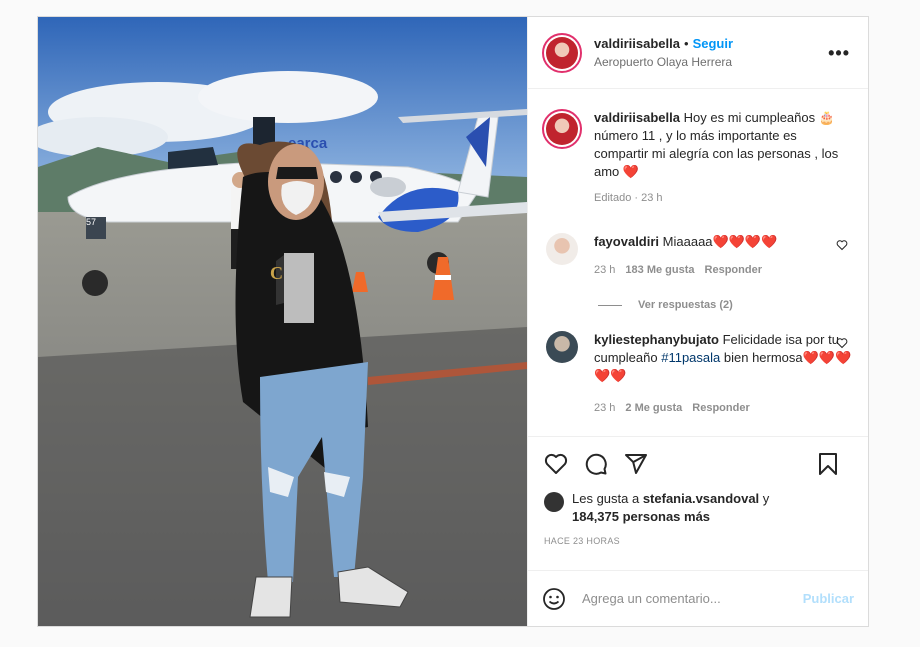  I want to click on commenter-username: fayovaldiri, so click(626, 241).